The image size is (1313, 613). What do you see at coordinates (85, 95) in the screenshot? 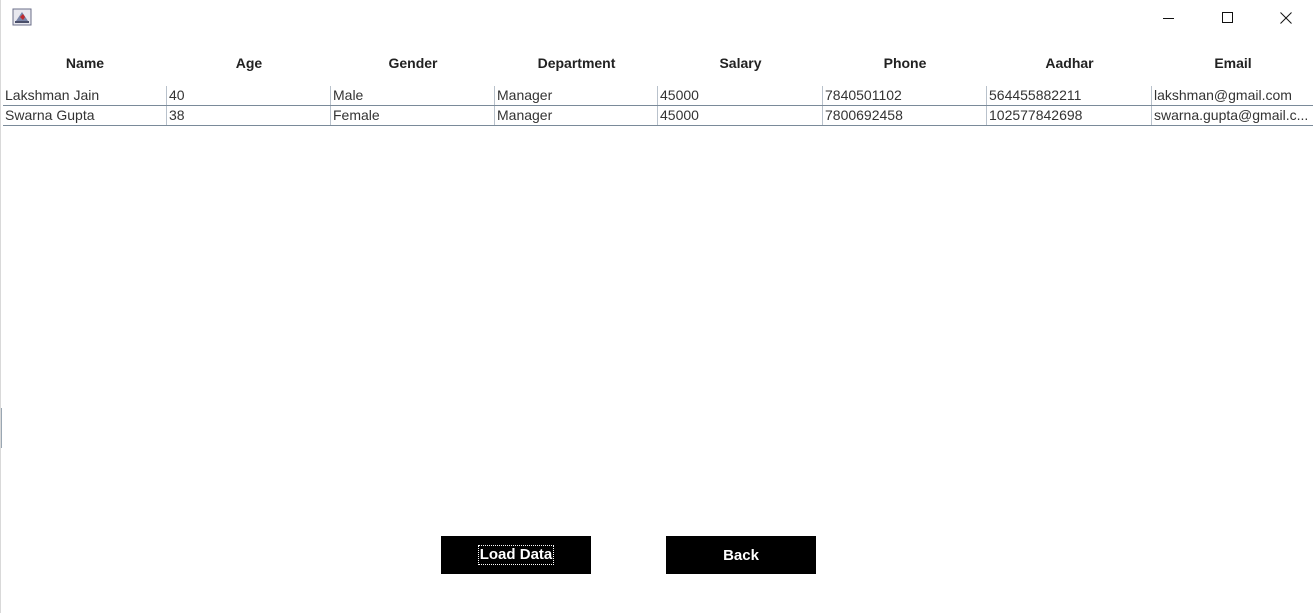
I see `table-cell: Lakshman Jain` at bounding box center [85, 95].